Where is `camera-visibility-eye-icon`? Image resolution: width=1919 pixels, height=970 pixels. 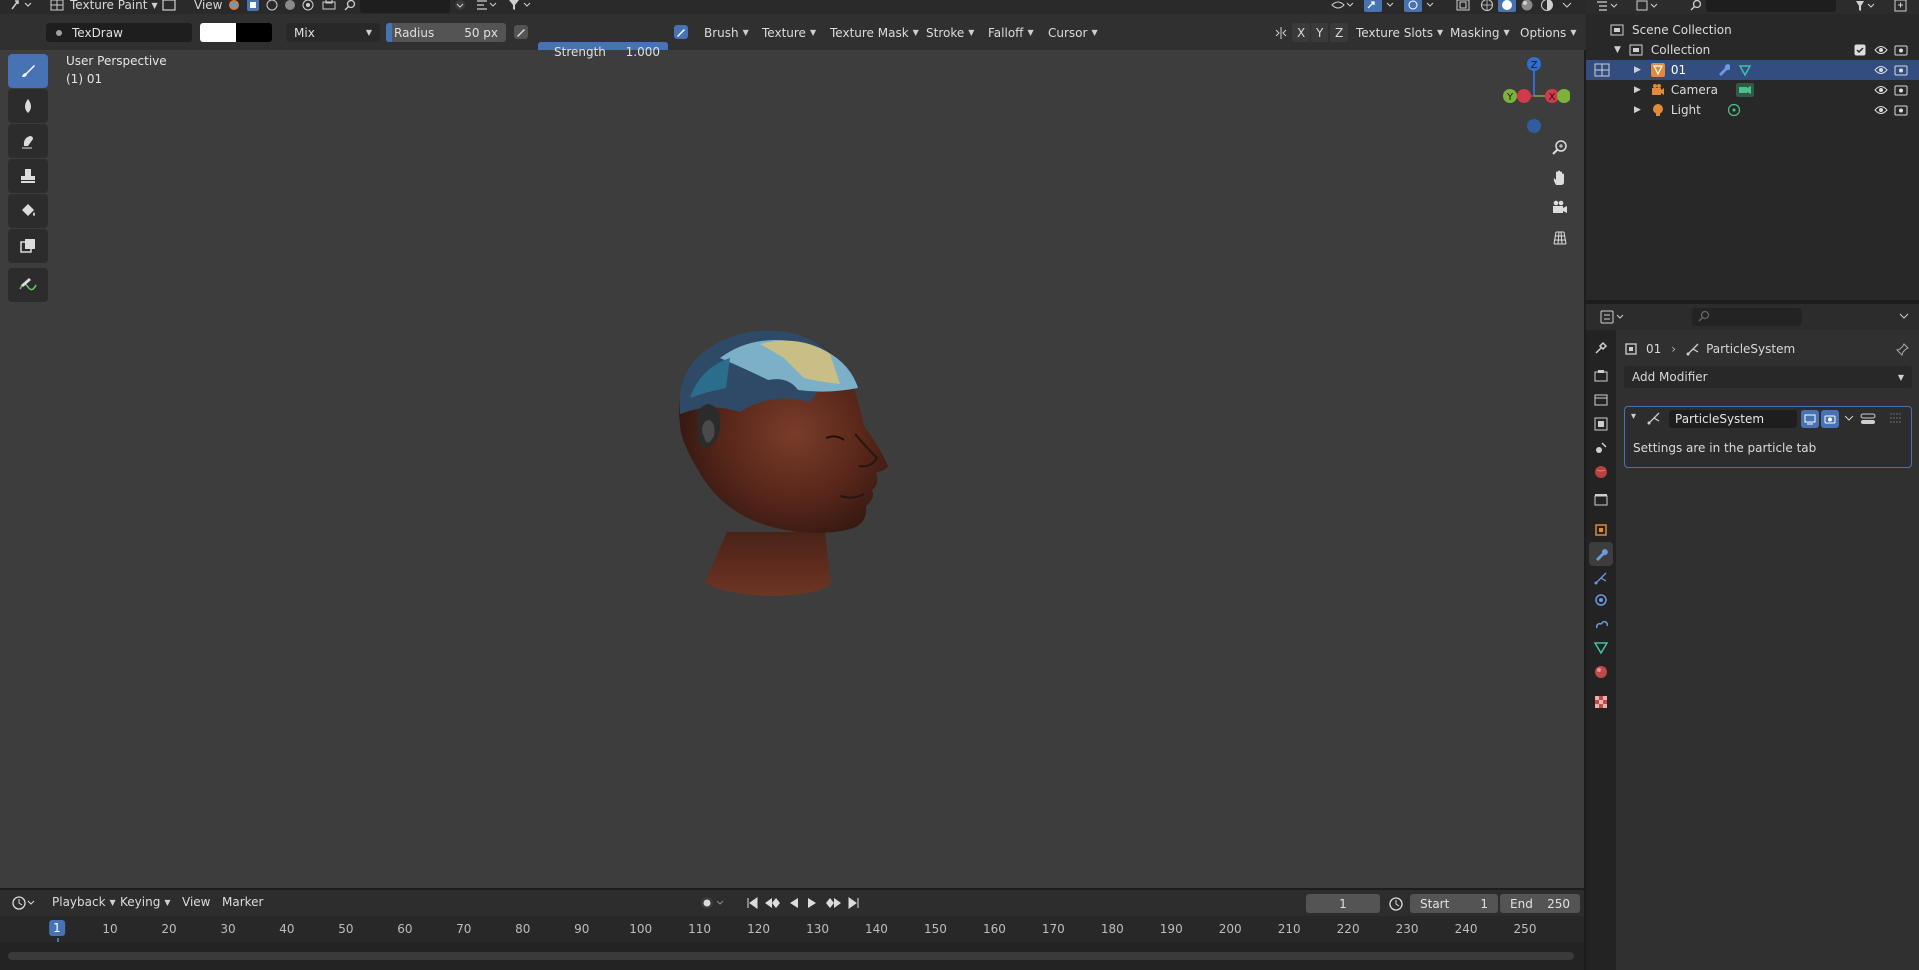
camera-visibility-eye-icon is located at coordinates (1881, 90).